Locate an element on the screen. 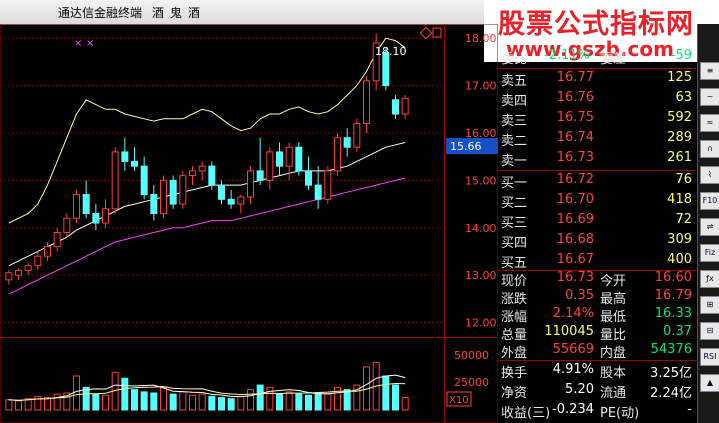 This screenshot has width=719, height=423. window-box-icon is located at coordinates (437, 32).